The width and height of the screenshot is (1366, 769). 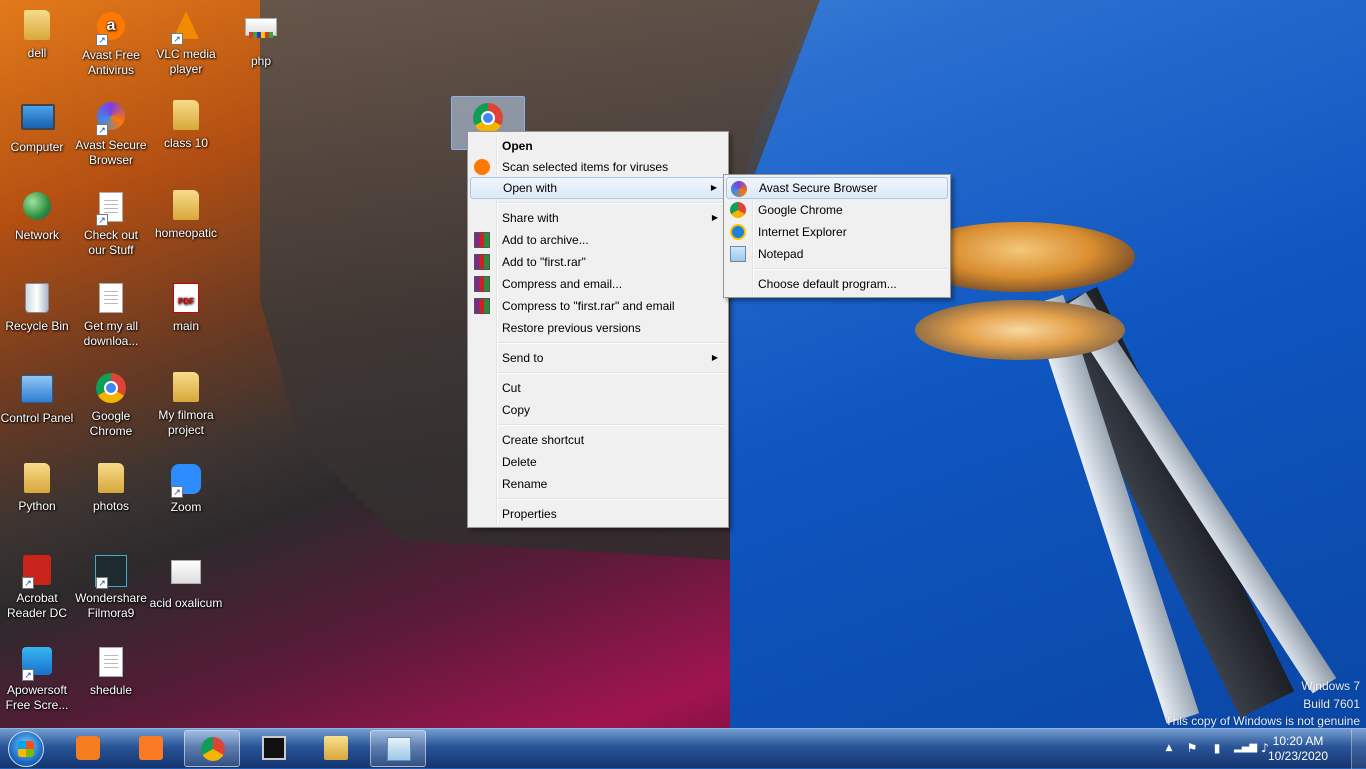 What do you see at coordinates (111, 209) in the screenshot?
I see `shortcut-icon: ↗` at bounding box center [111, 209].